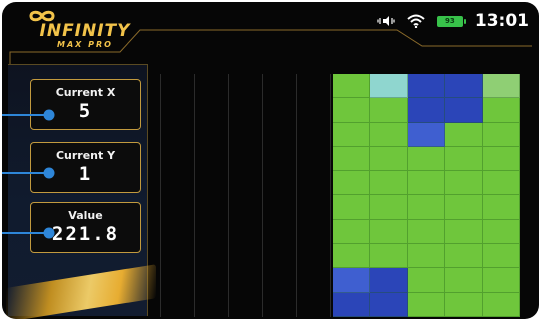 This screenshot has height=321, width=541. Describe the element at coordinates (386, 21) in the screenshot. I see `vibrate-sound-icon` at that location.